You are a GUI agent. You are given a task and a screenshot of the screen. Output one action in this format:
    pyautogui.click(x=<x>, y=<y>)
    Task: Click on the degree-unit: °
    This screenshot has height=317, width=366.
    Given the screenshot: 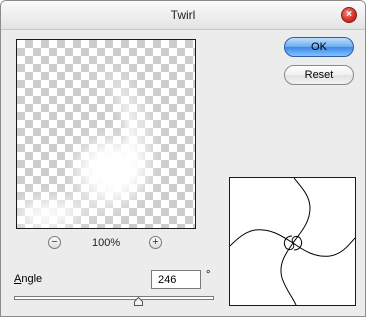 What is the action you would take?
    pyautogui.click(x=208, y=275)
    